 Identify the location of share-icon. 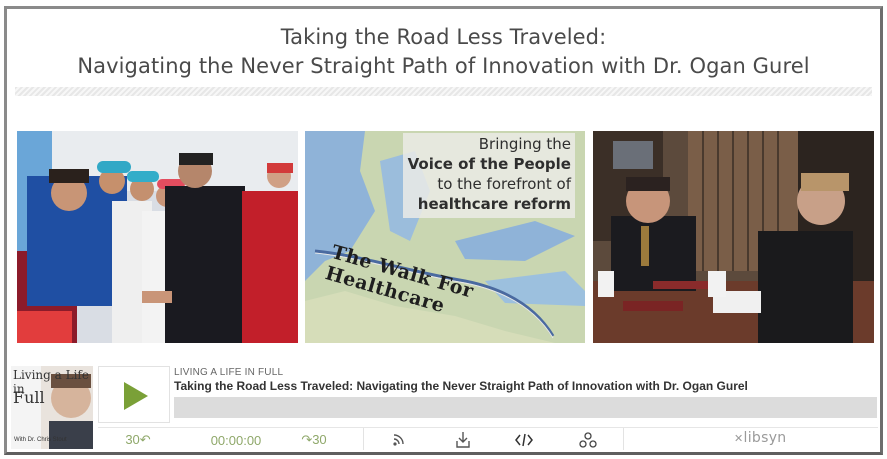
(588, 440).